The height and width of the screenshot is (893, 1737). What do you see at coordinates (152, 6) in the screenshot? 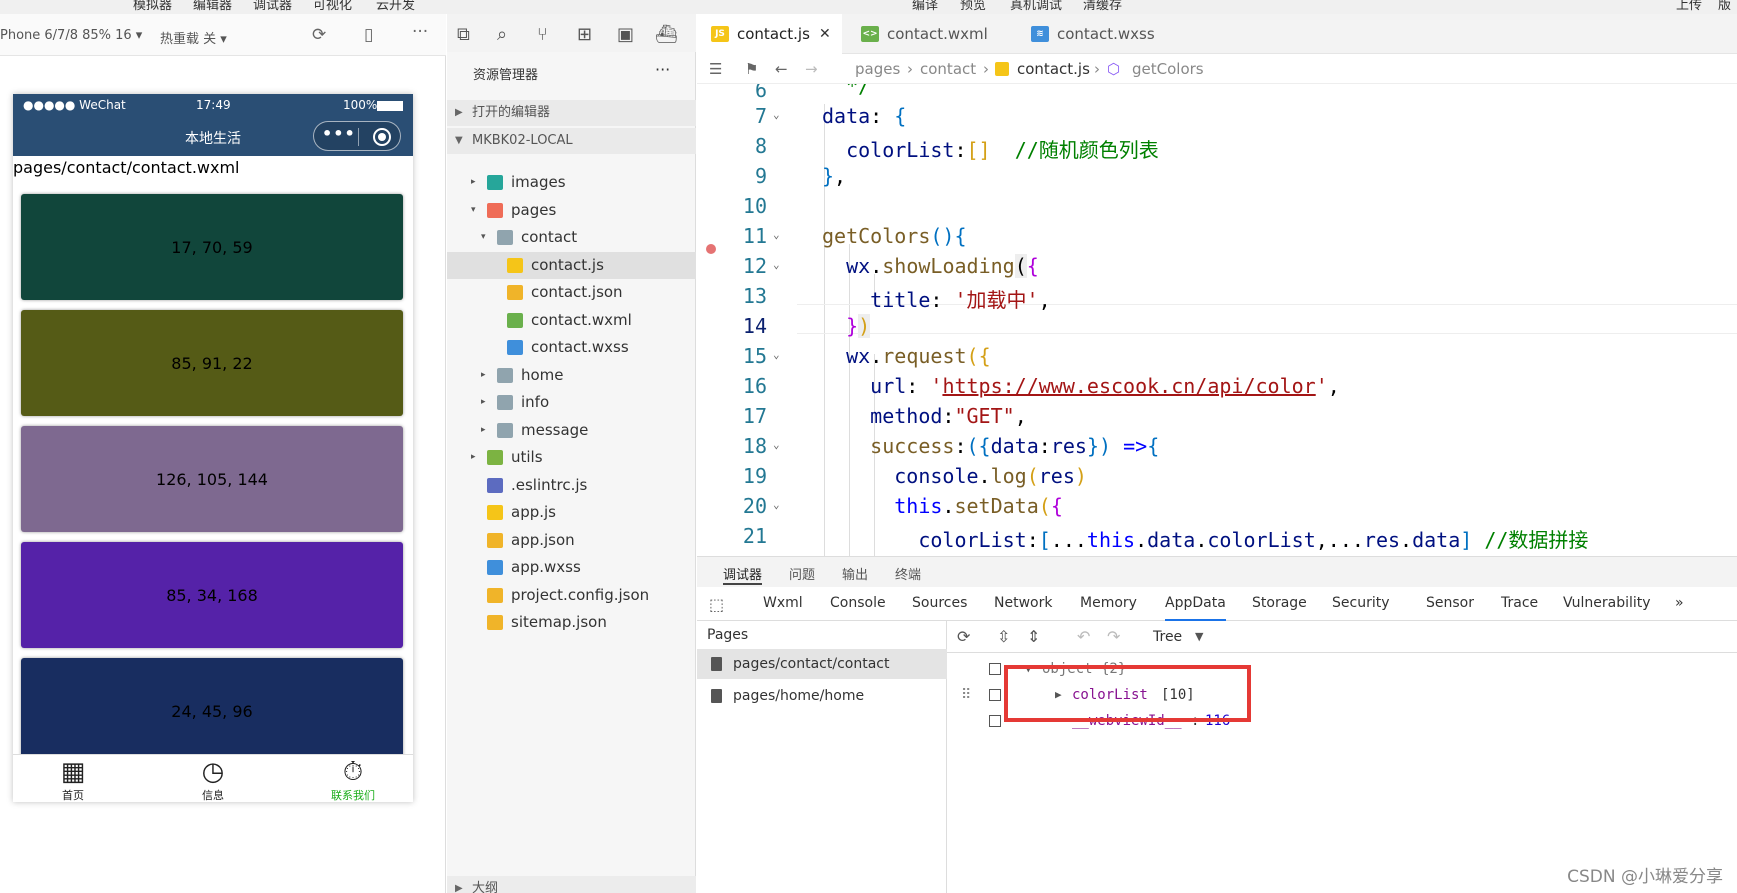
I see `menu-simulator: 模拟器` at bounding box center [152, 6].